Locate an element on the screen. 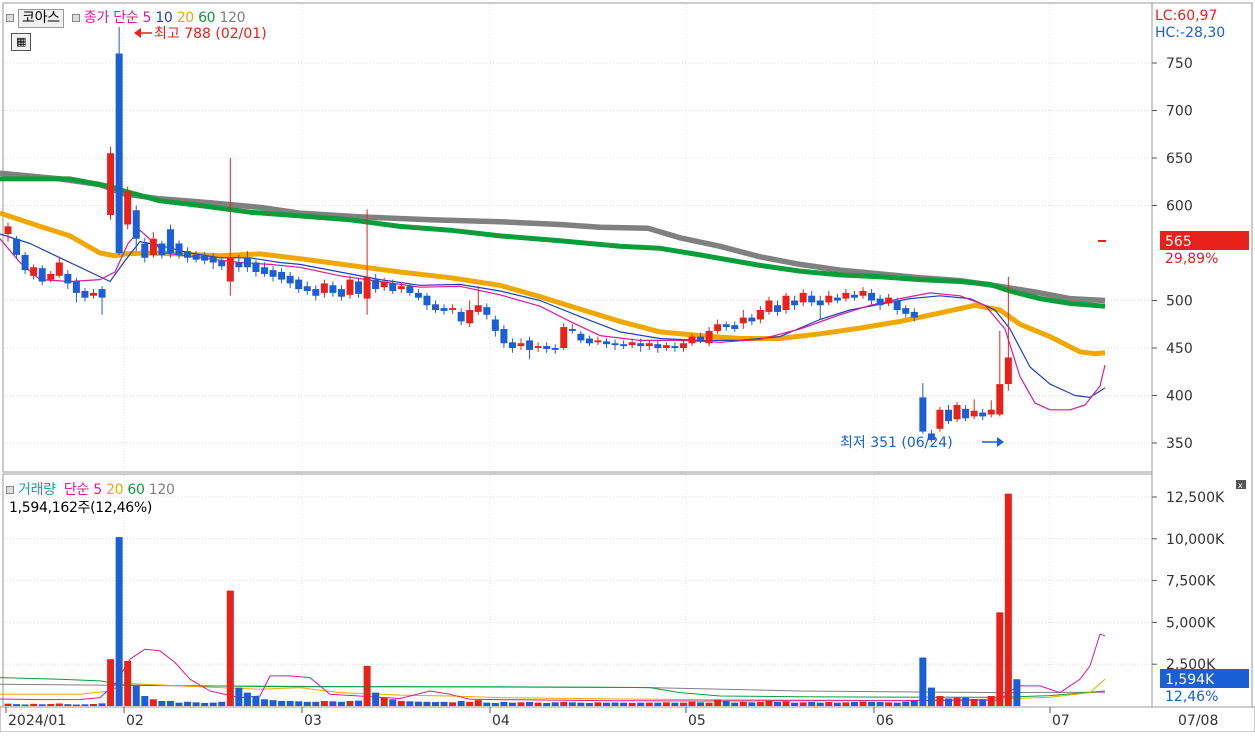  price-header: 코아스 종가 단순 5 10 20 60 120 is located at coordinates (126, 17).